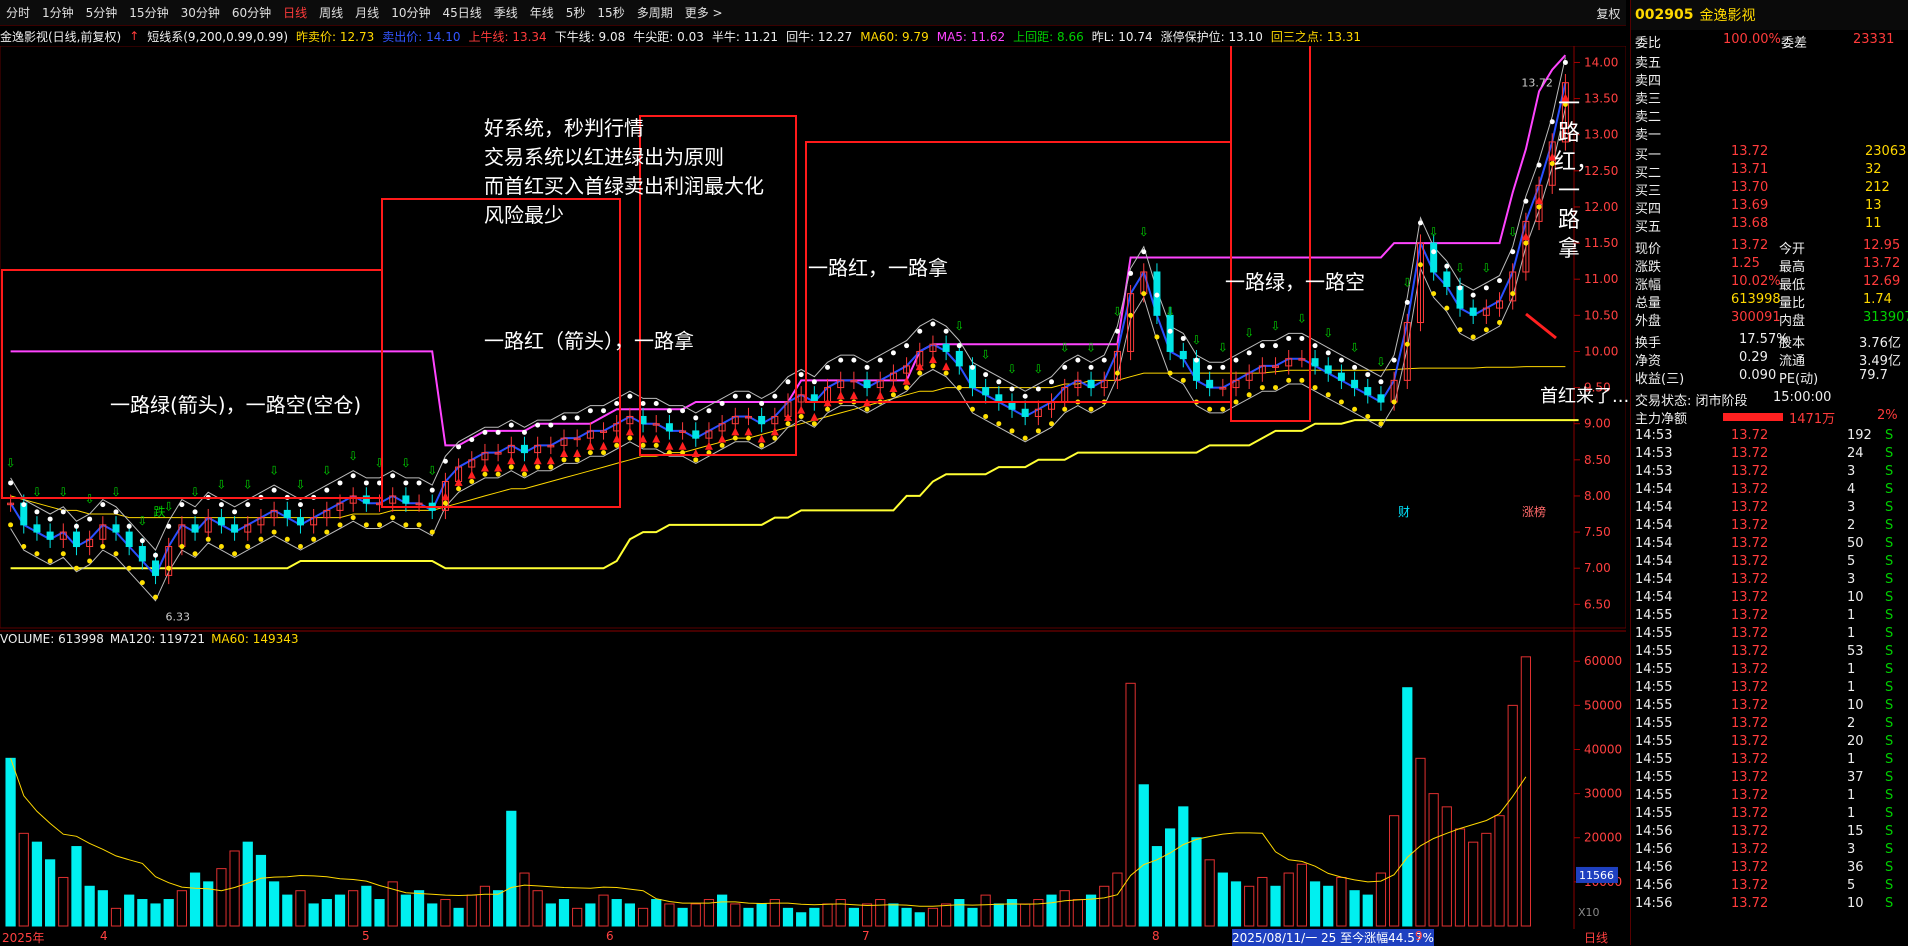  What do you see at coordinates (367, 12) in the screenshot?
I see `period-tab-8: 月线` at bounding box center [367, 12].